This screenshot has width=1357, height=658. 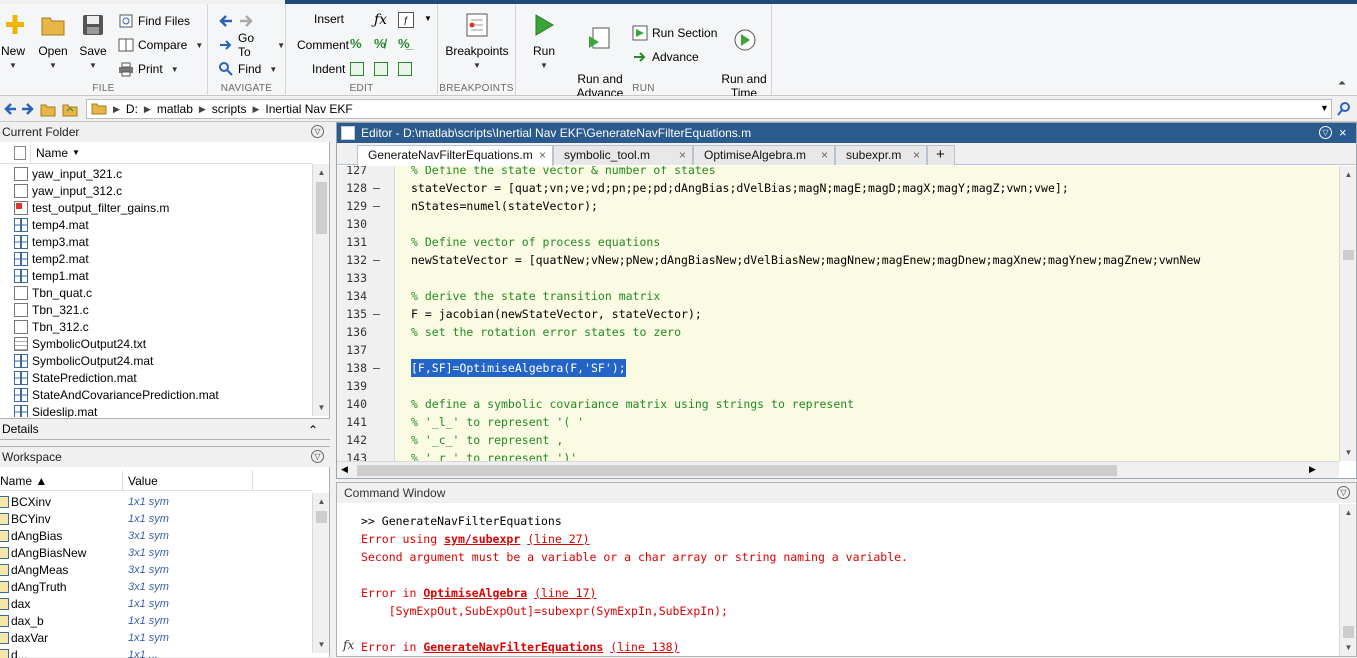 What do you see at coordinates (156, 637) in the screenshot?
I see `workspace-variable-row: daxVar1x1 sym` at bounding box center [156, 637].